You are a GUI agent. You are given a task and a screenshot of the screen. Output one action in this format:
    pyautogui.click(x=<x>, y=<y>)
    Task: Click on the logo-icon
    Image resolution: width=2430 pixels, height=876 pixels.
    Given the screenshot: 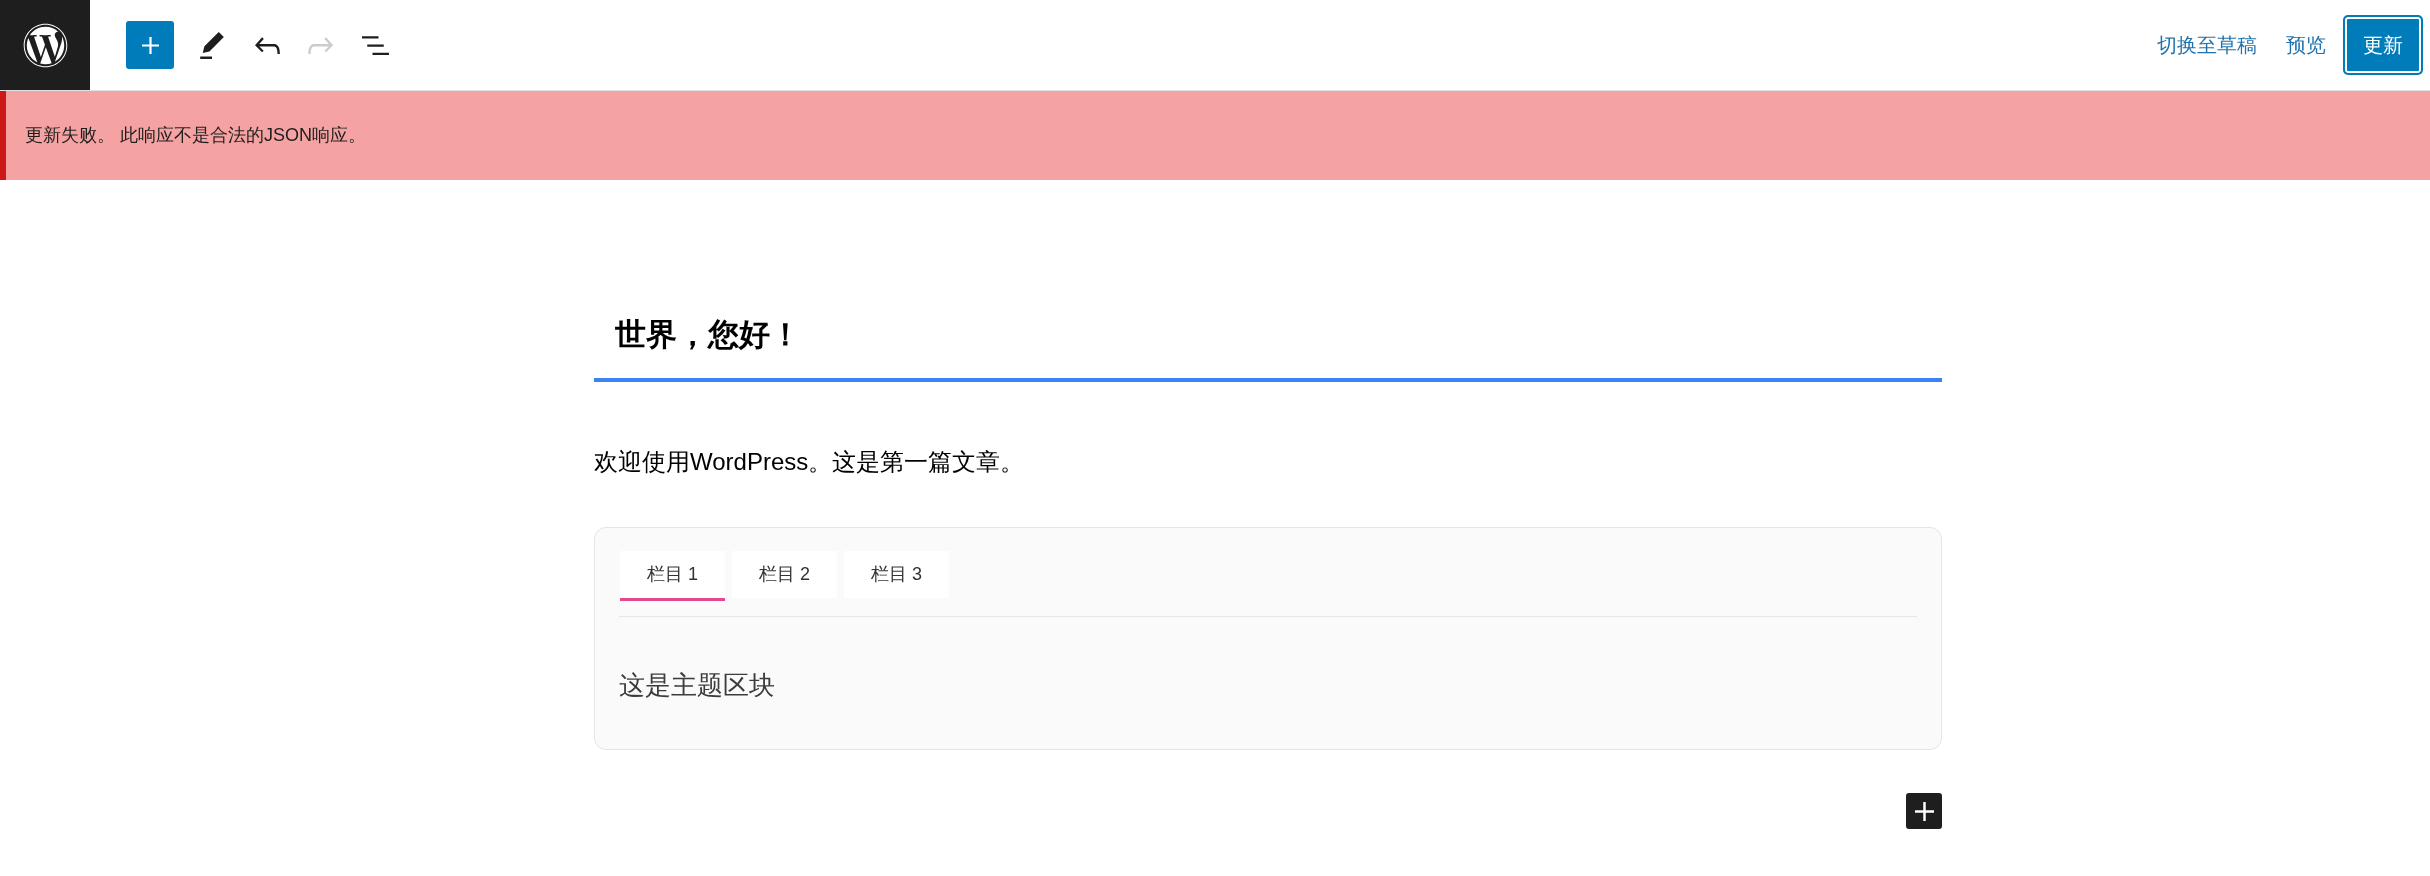 What is the action you would take?
    pyautogui.click(x=45, y=45)
    